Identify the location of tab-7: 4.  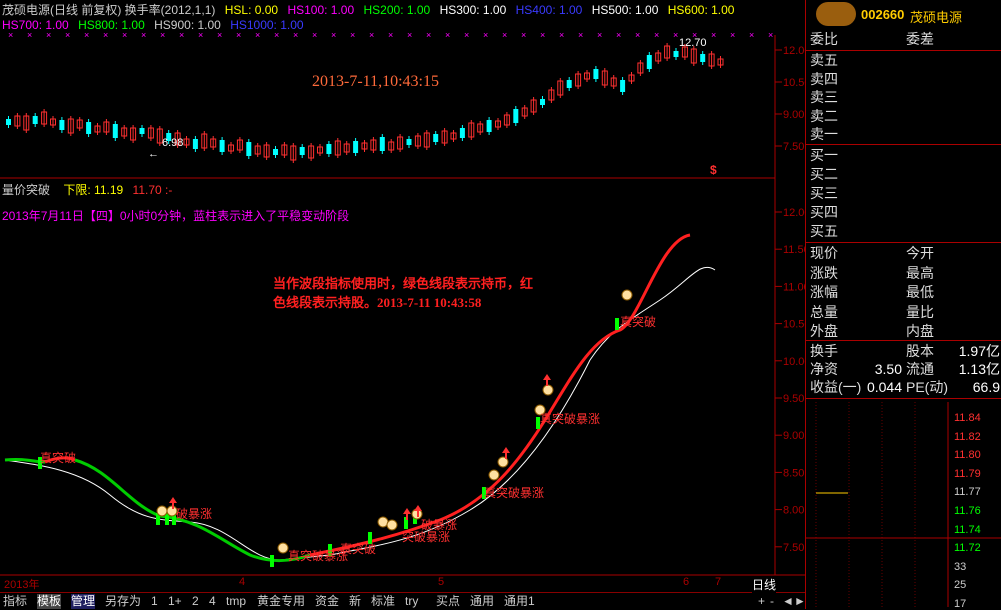
(212, 601).